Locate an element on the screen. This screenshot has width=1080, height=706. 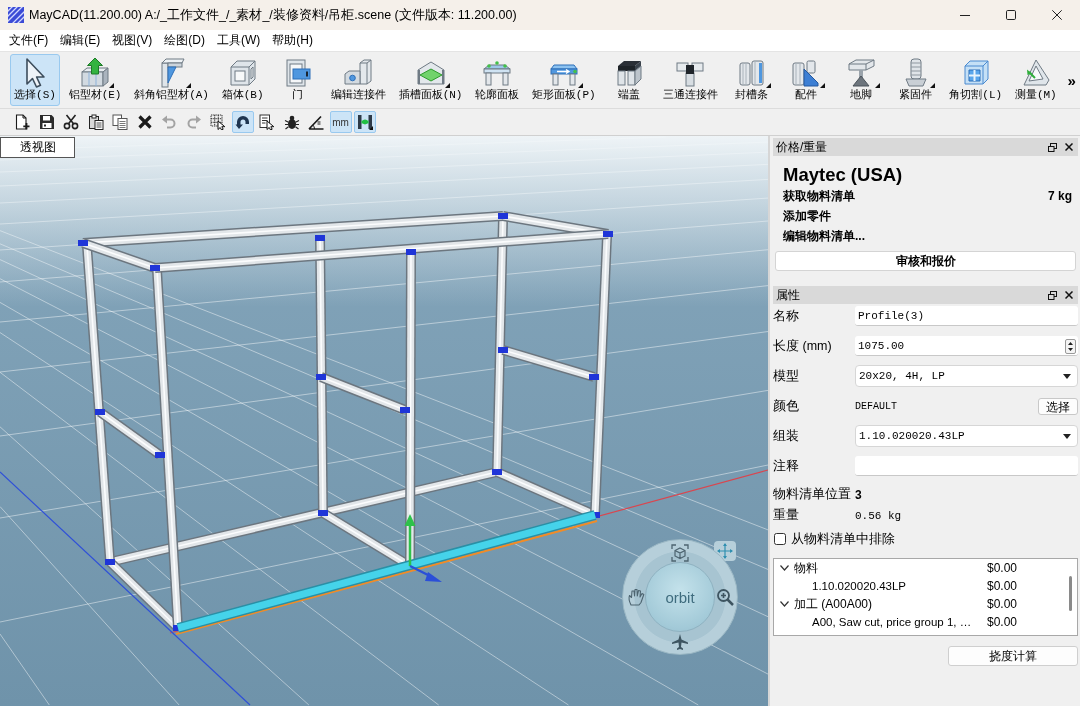
two-bars-dot-icon is located at coordinates (365, 122).